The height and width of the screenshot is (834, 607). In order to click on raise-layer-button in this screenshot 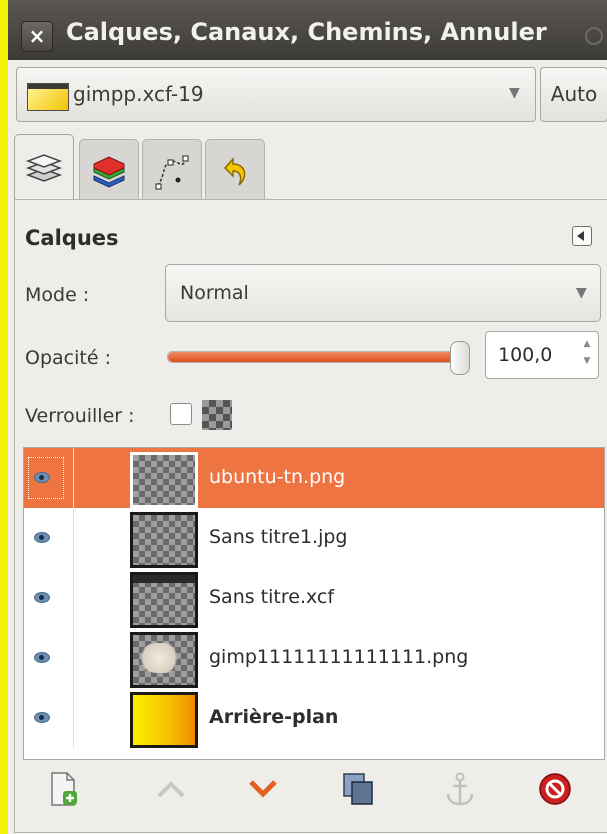, I will do `click(171, 789)`.